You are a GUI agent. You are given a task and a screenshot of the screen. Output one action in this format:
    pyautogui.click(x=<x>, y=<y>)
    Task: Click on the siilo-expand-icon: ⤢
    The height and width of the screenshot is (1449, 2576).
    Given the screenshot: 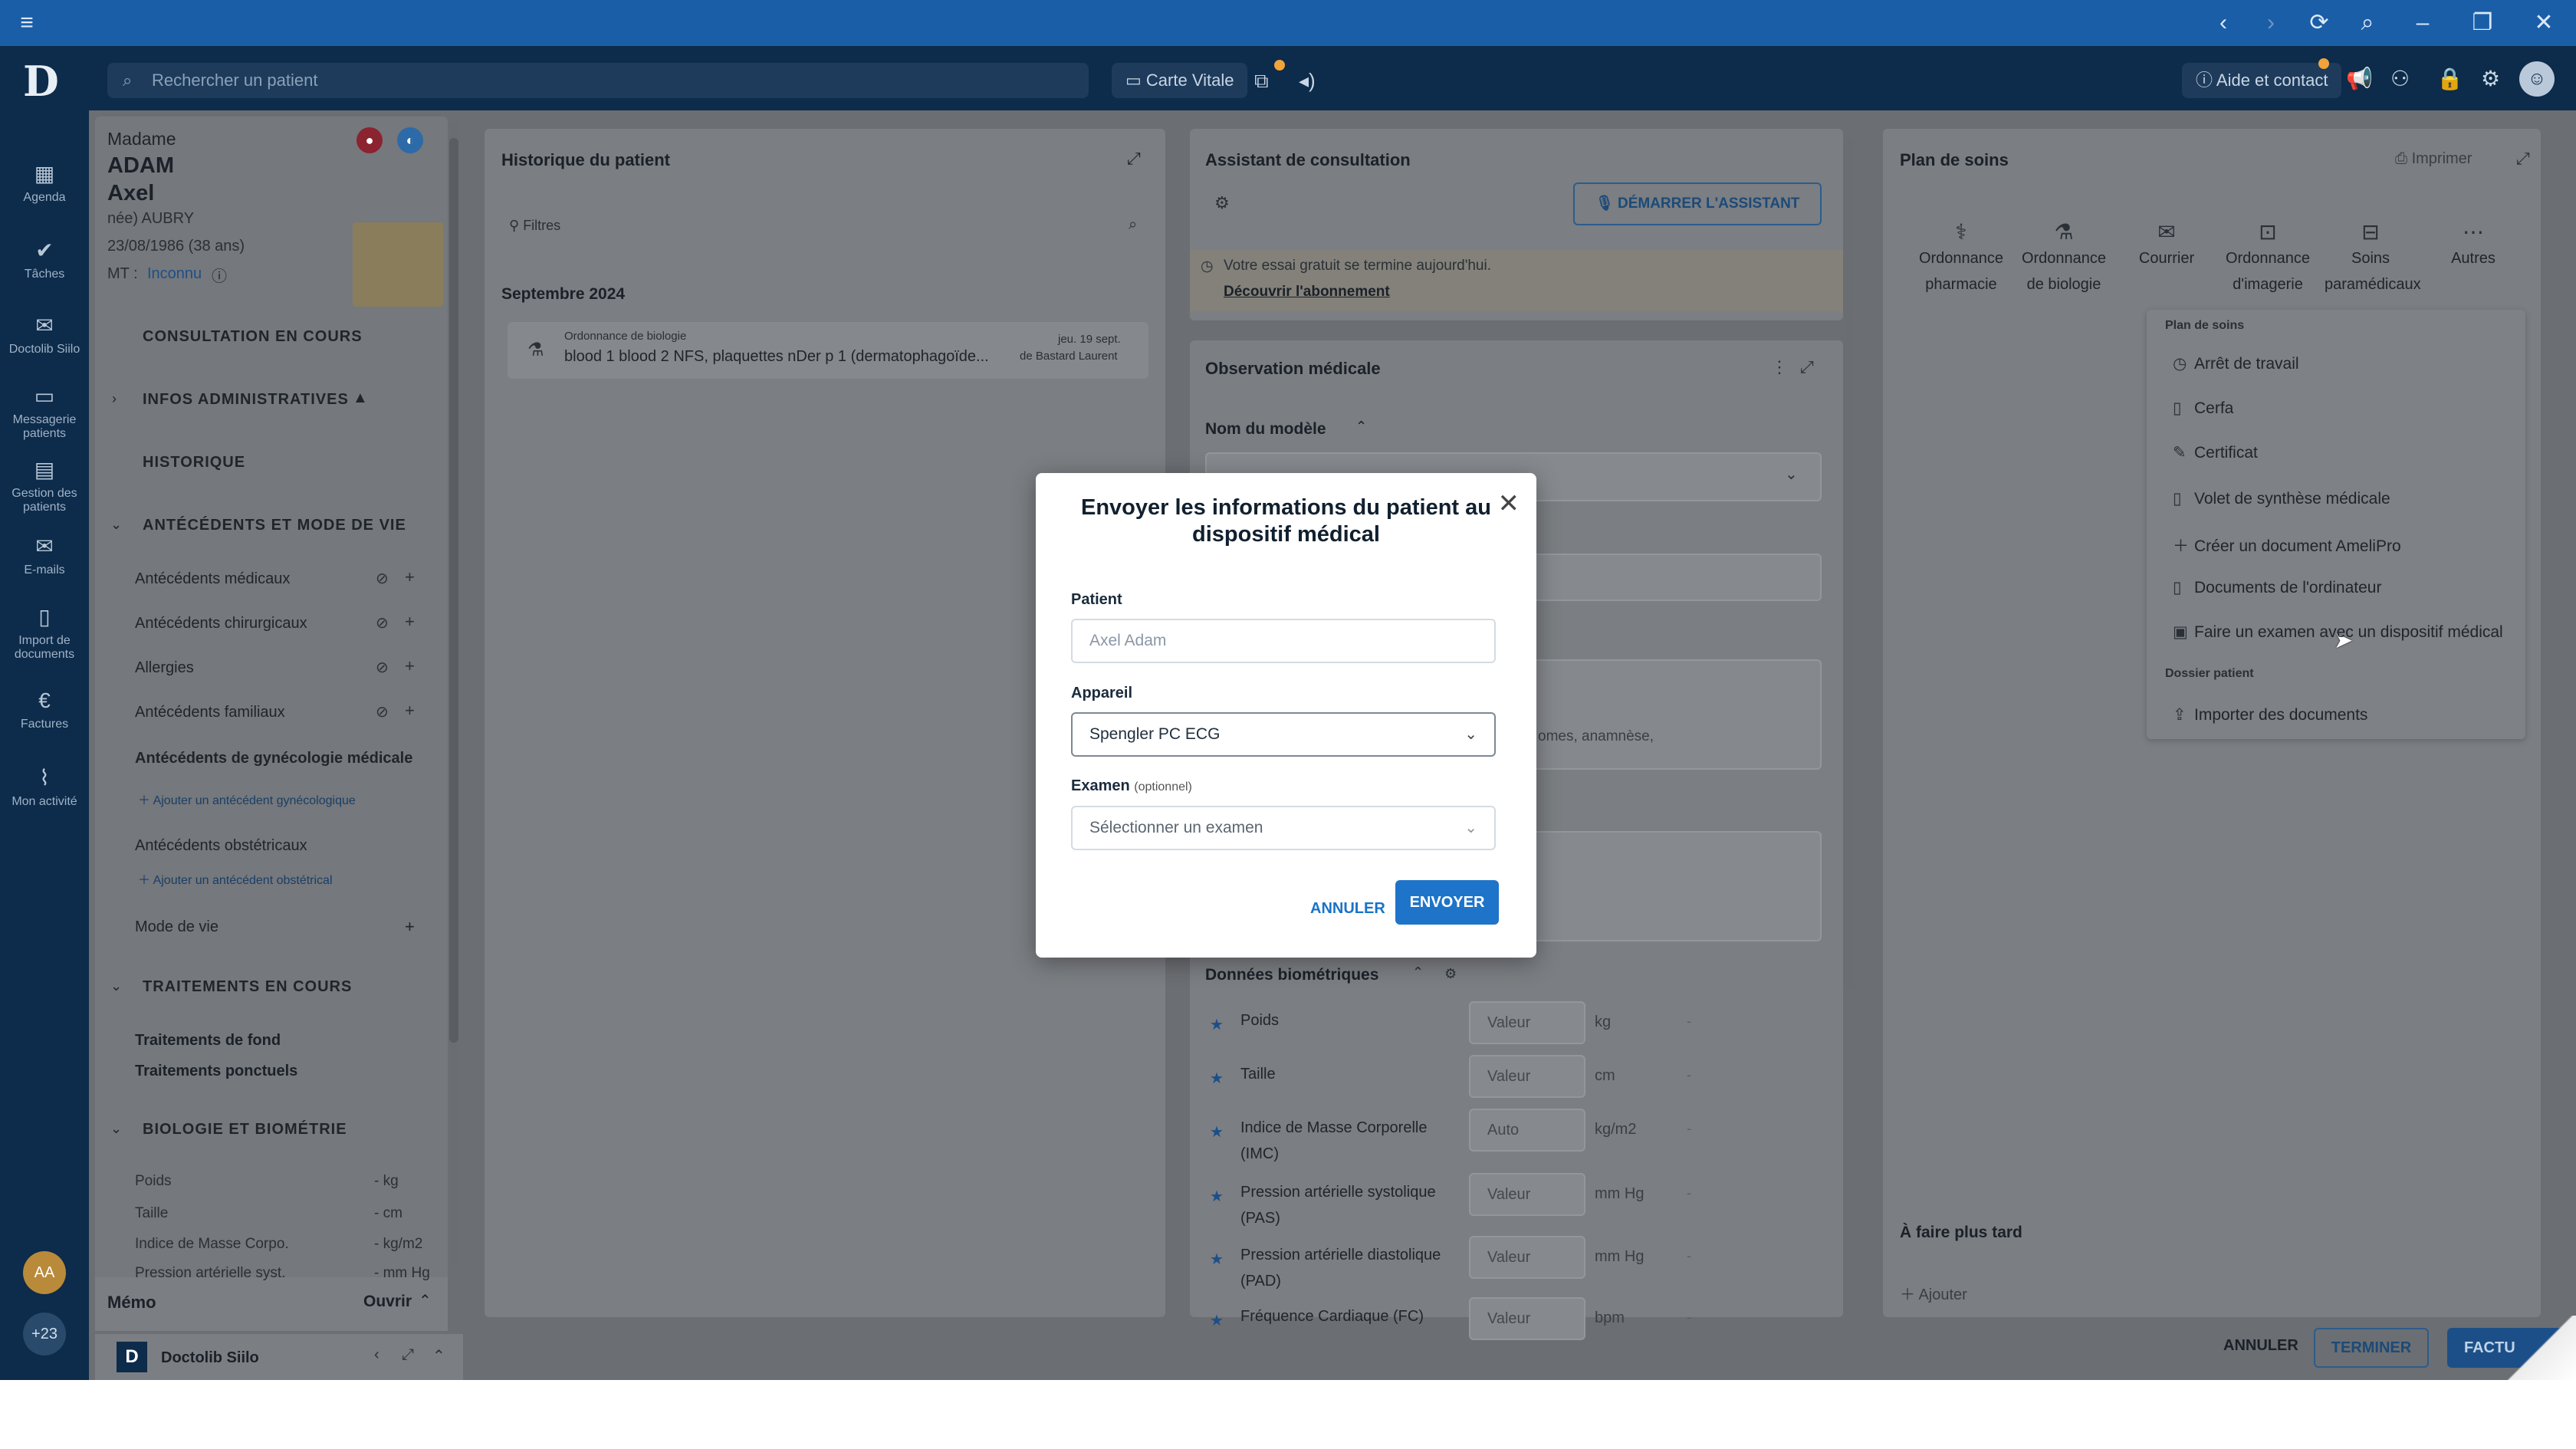 What is the action you would take?
    pyautogui.click(x=408, y=1355)
    